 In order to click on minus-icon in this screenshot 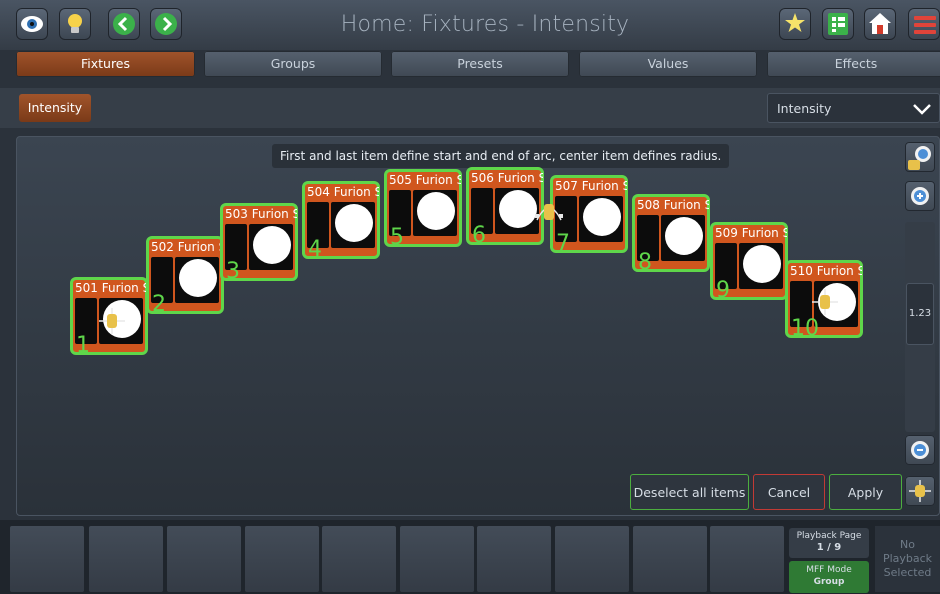, I will do `click(920, 450)`.